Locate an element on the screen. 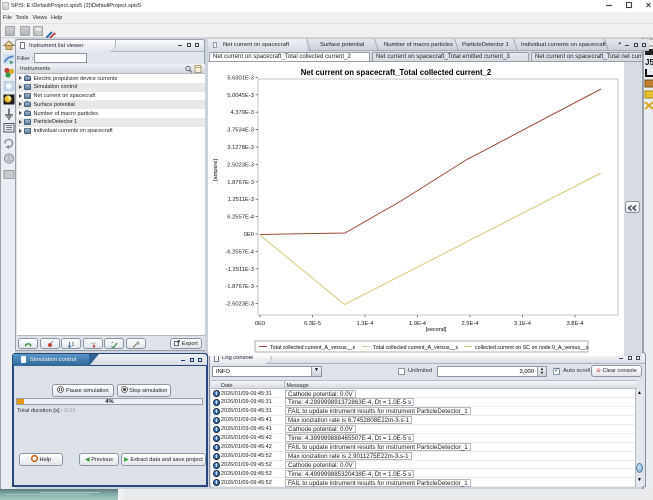 The image size is (653, 500). svg-text: -1.2511E-3 is located at coordinates (240, 270).